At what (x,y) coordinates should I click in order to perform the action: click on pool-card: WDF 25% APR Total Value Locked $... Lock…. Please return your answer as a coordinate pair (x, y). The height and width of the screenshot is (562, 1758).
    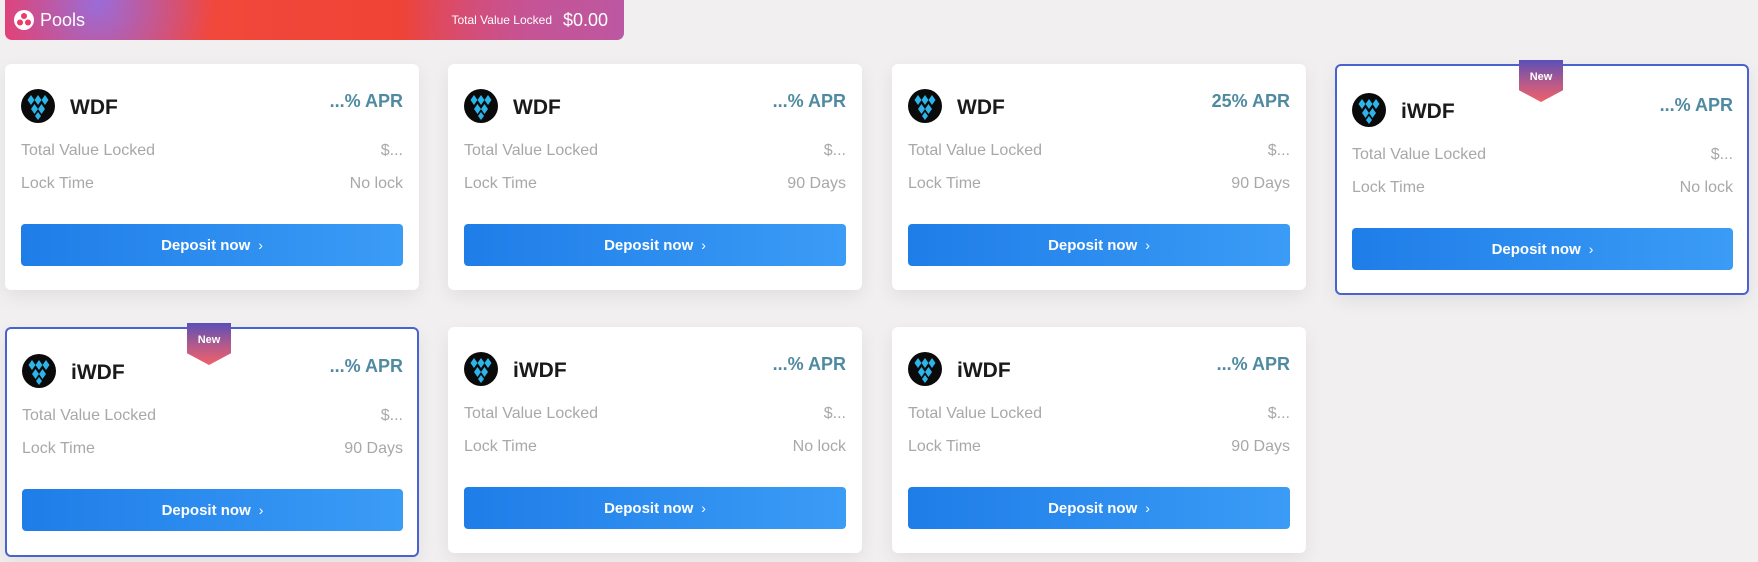
    Looking at the image, I should click on (1099, 177).